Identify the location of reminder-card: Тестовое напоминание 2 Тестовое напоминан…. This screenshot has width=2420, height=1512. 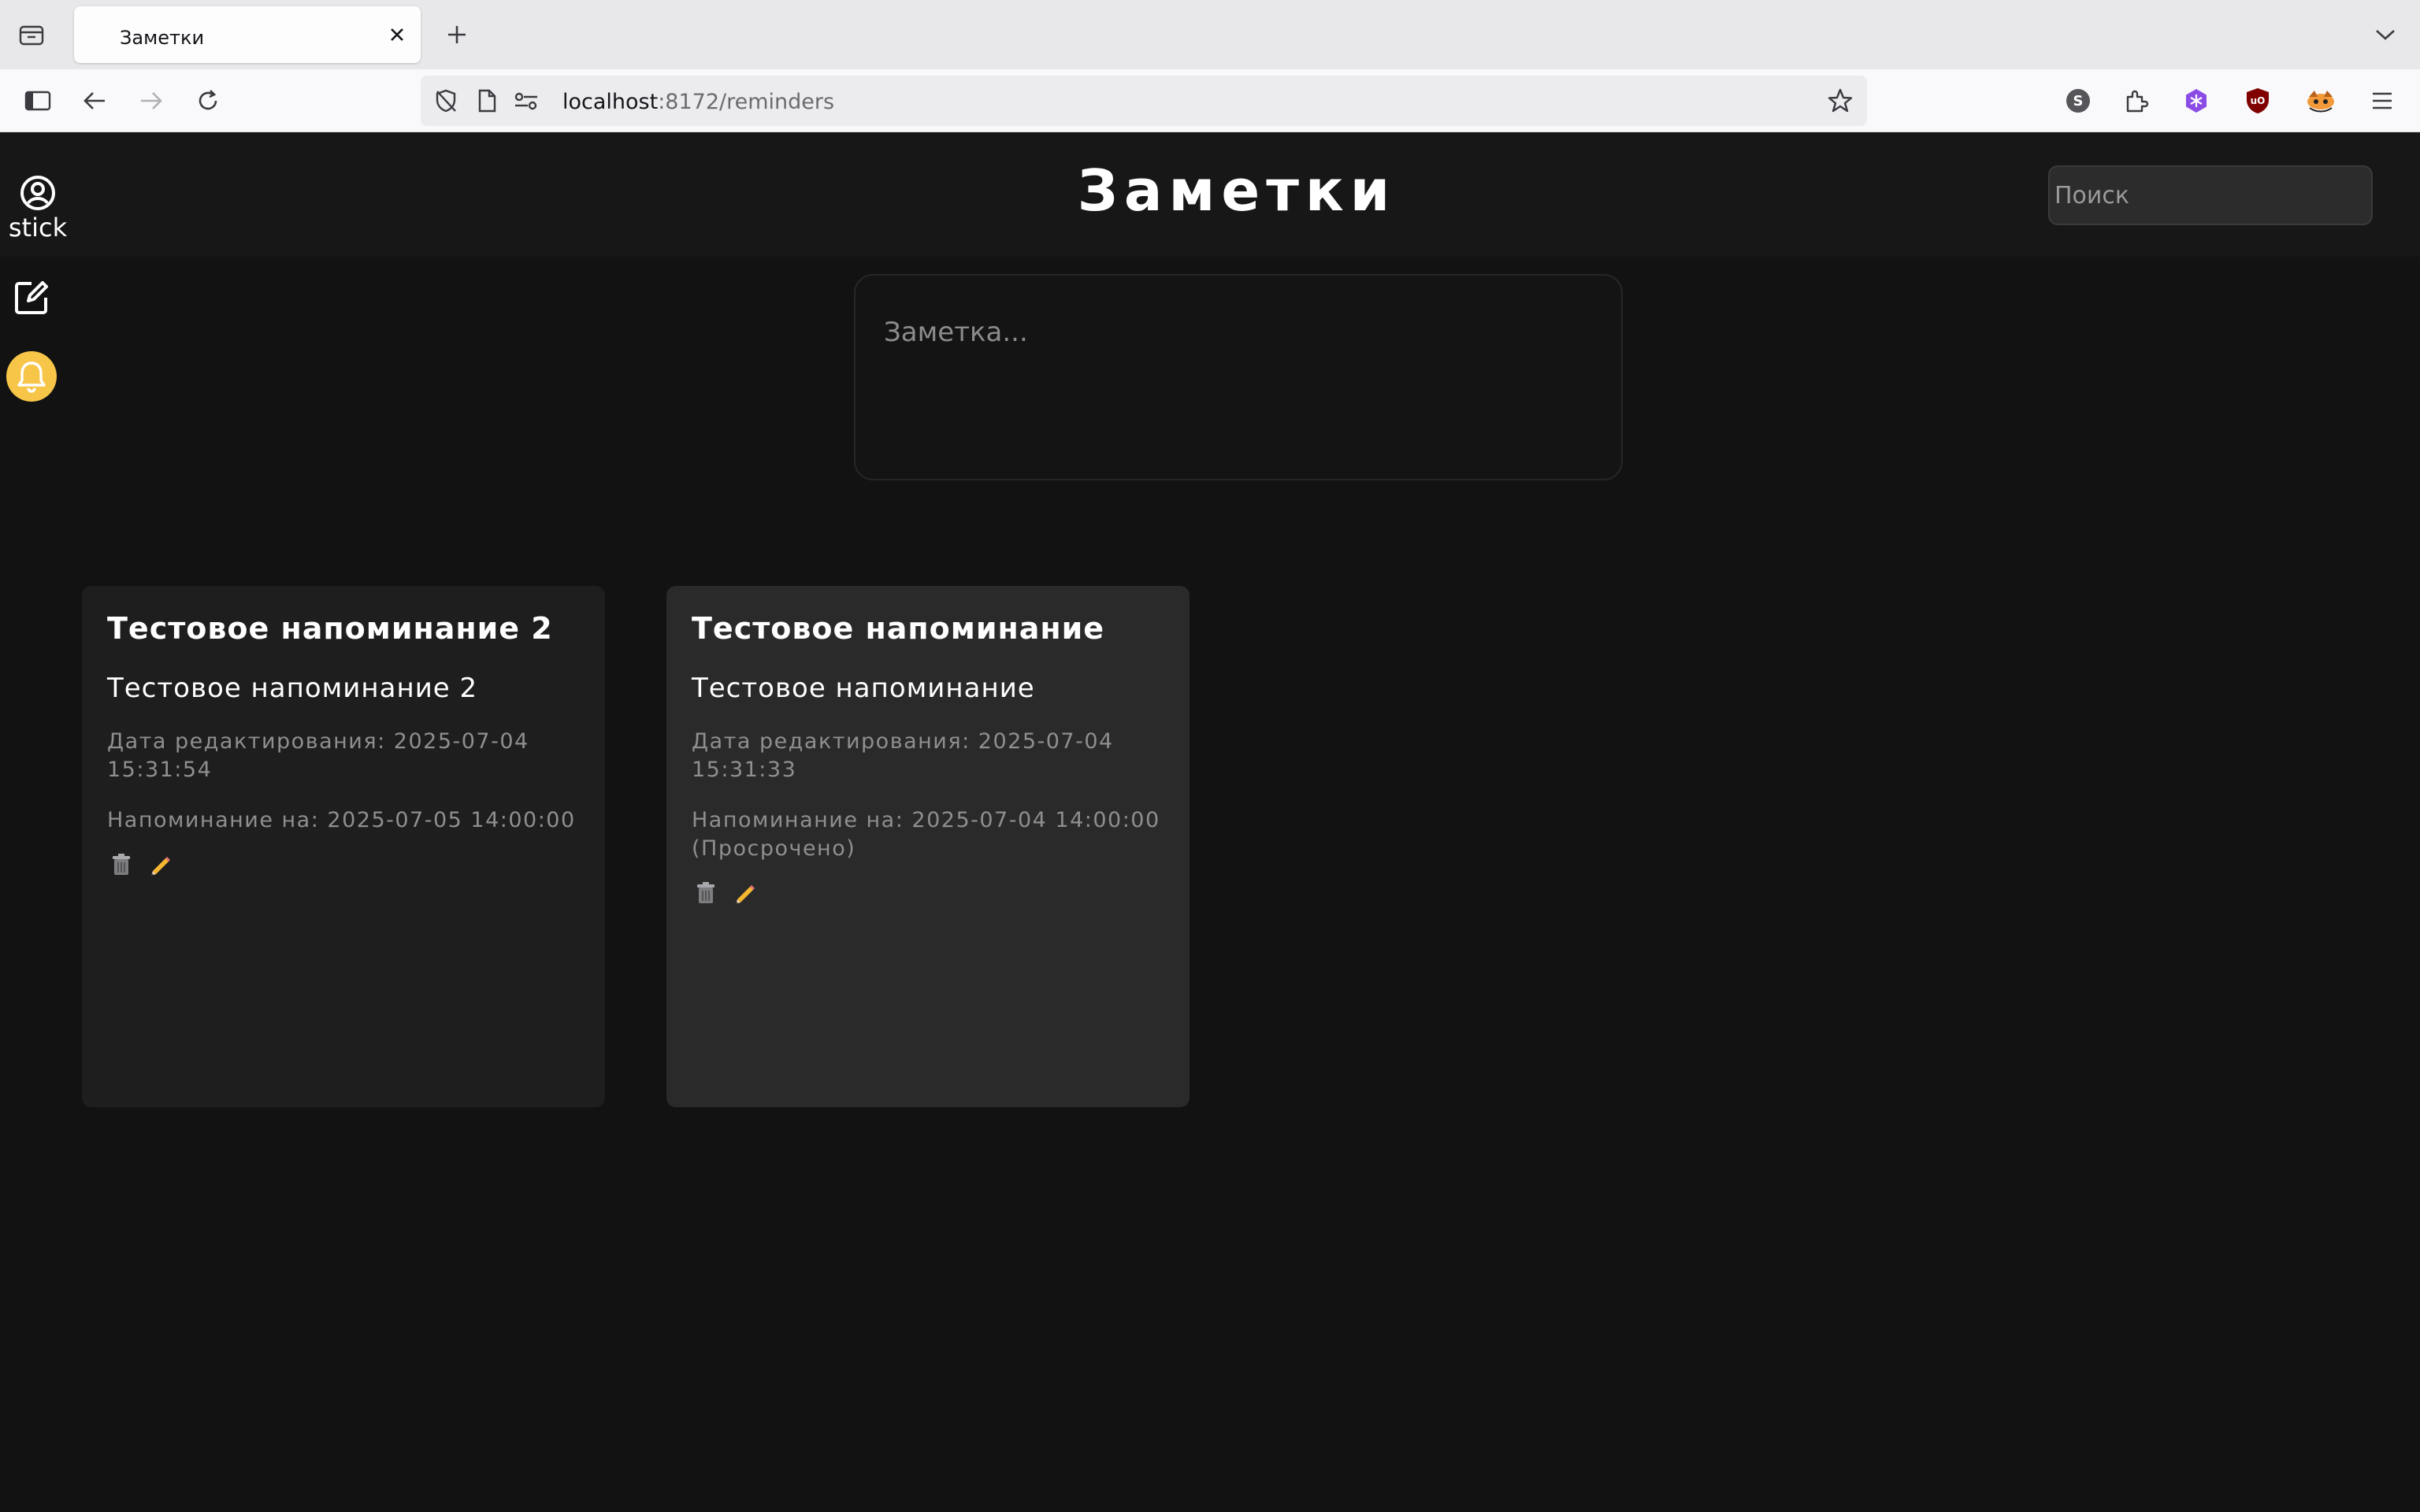
(343, 846).